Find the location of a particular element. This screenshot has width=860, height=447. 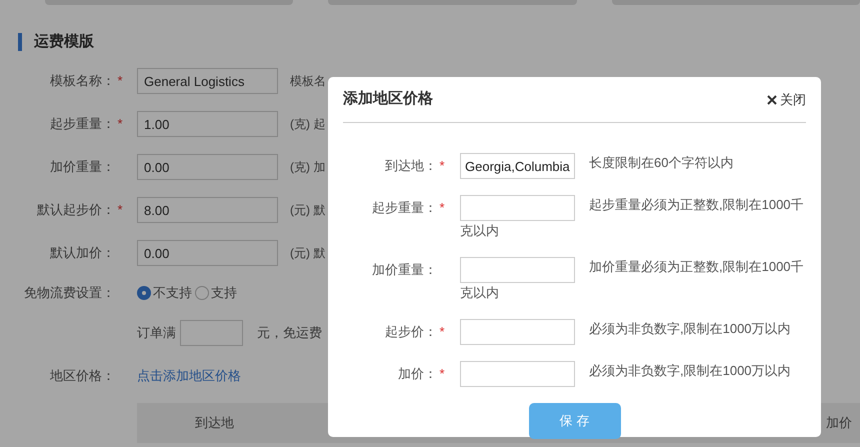

radio-option: 支持 is located at coordinates (216, 293).